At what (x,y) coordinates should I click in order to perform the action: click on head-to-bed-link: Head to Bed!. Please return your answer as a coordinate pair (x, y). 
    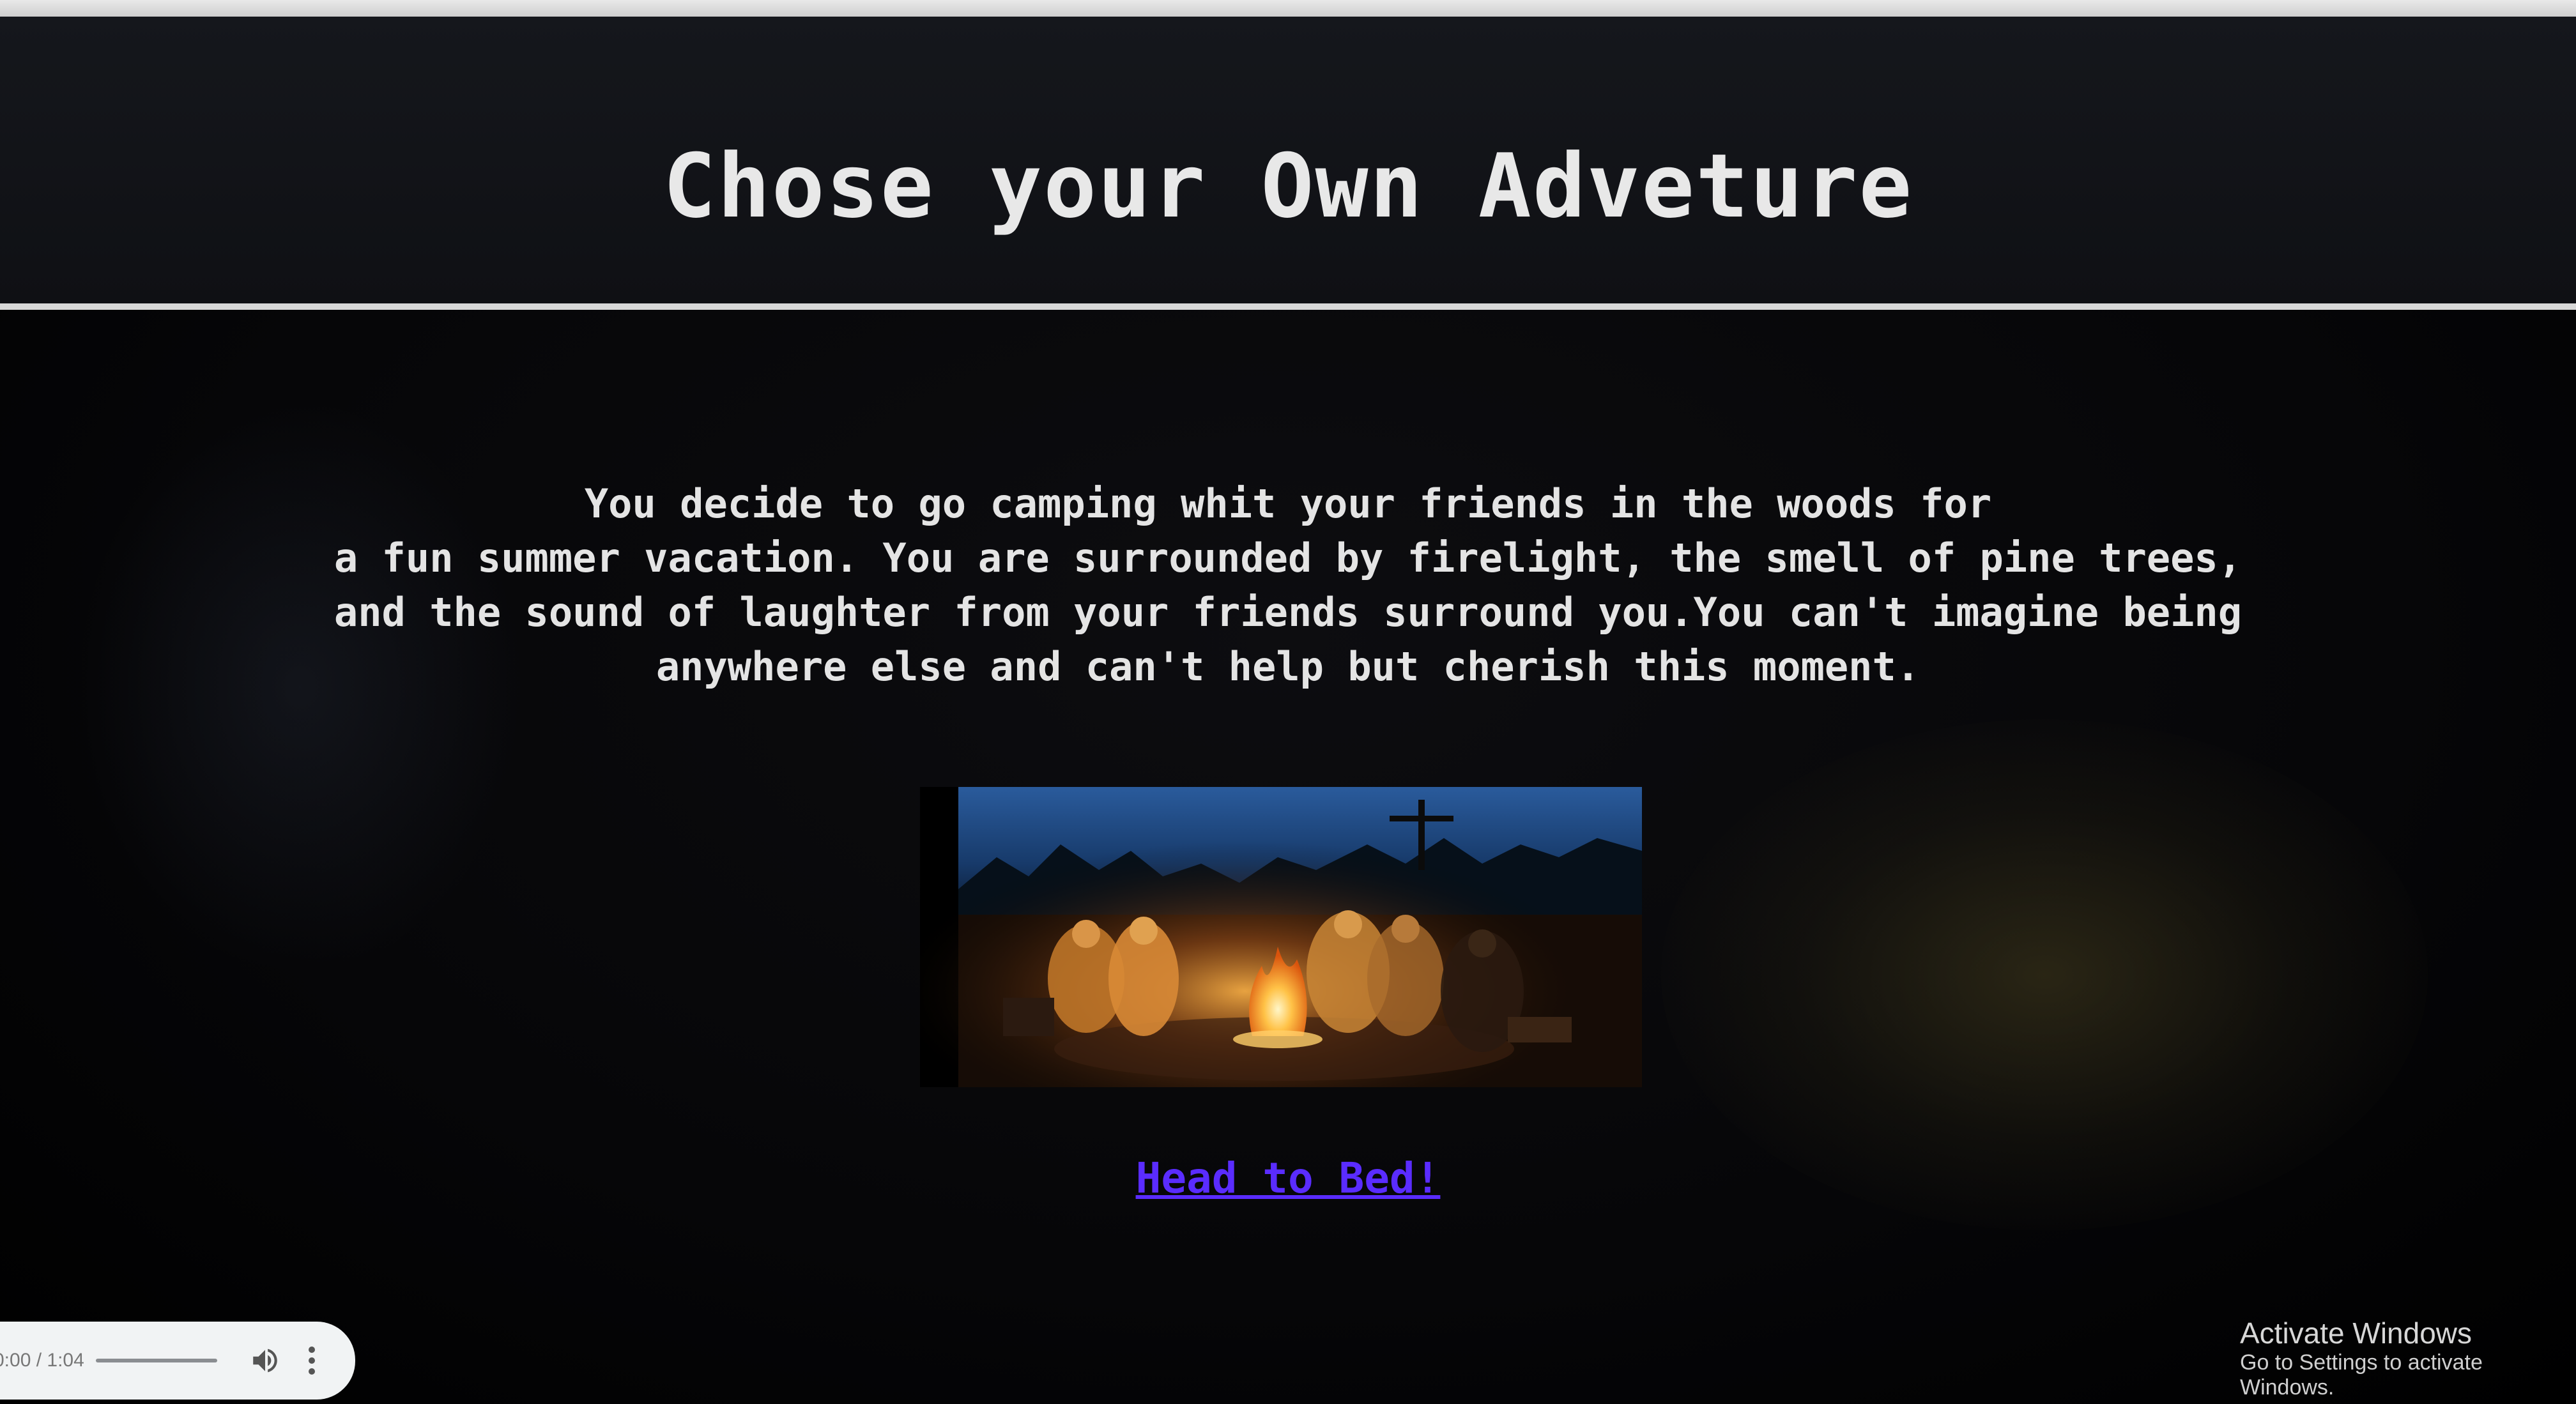
    Looking at the image, I should click on (1288, 1178).